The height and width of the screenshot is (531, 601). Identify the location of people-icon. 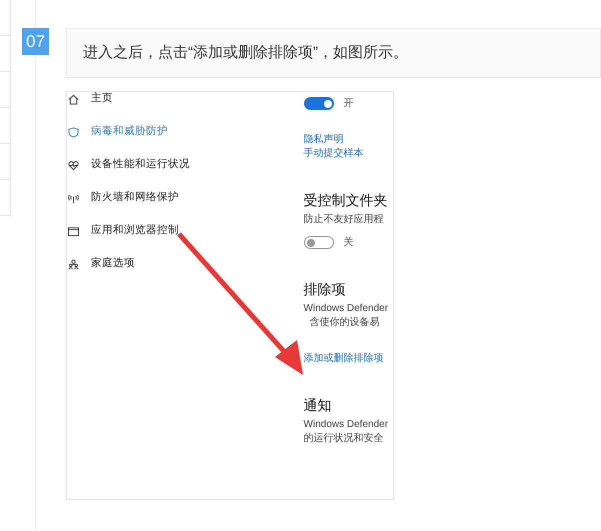
(73, 264).